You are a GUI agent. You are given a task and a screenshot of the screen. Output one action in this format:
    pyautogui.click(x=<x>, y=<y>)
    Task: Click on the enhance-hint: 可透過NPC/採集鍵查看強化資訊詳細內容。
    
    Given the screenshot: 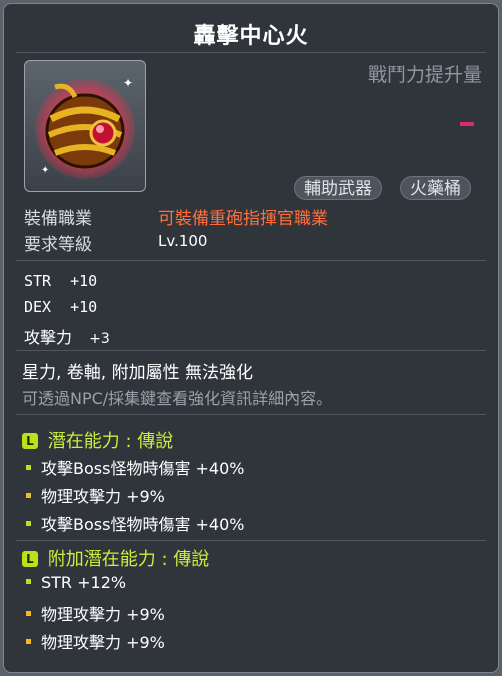 What is the action you would take?
    pyautogui.click(x=177, y=398)
    